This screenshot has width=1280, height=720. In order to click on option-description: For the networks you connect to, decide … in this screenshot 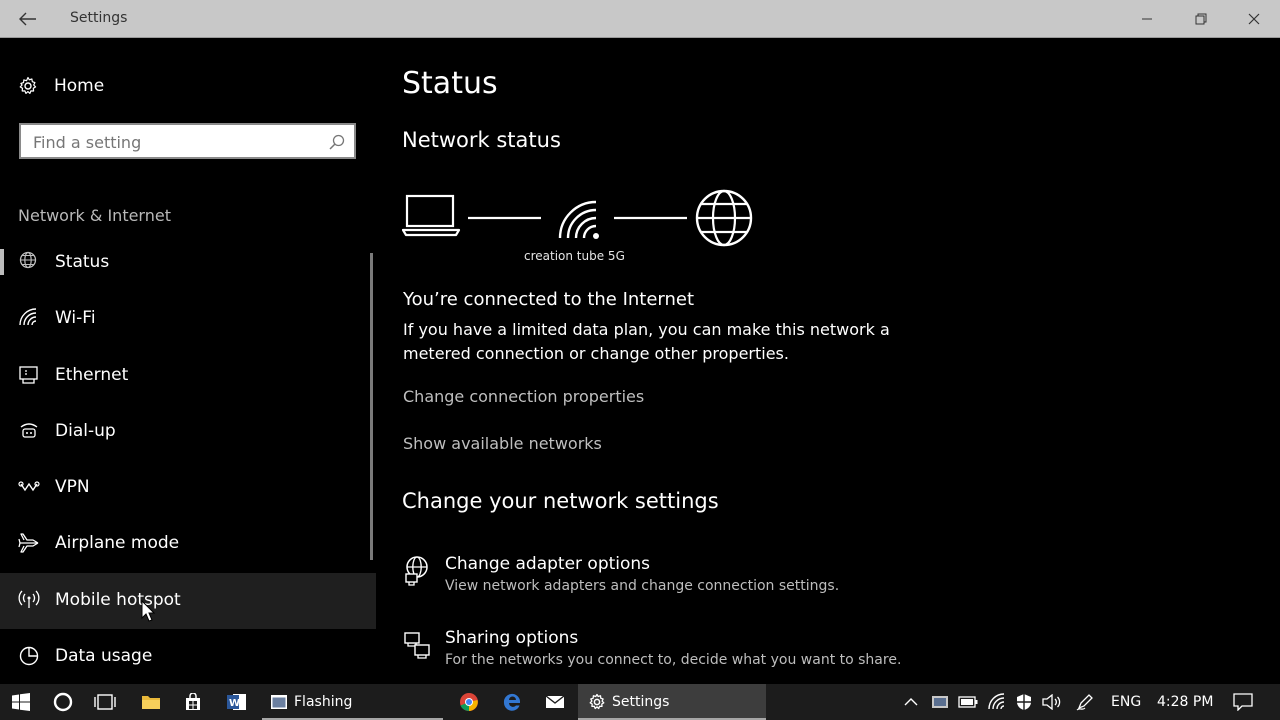, I will do `click(673, 660)`.